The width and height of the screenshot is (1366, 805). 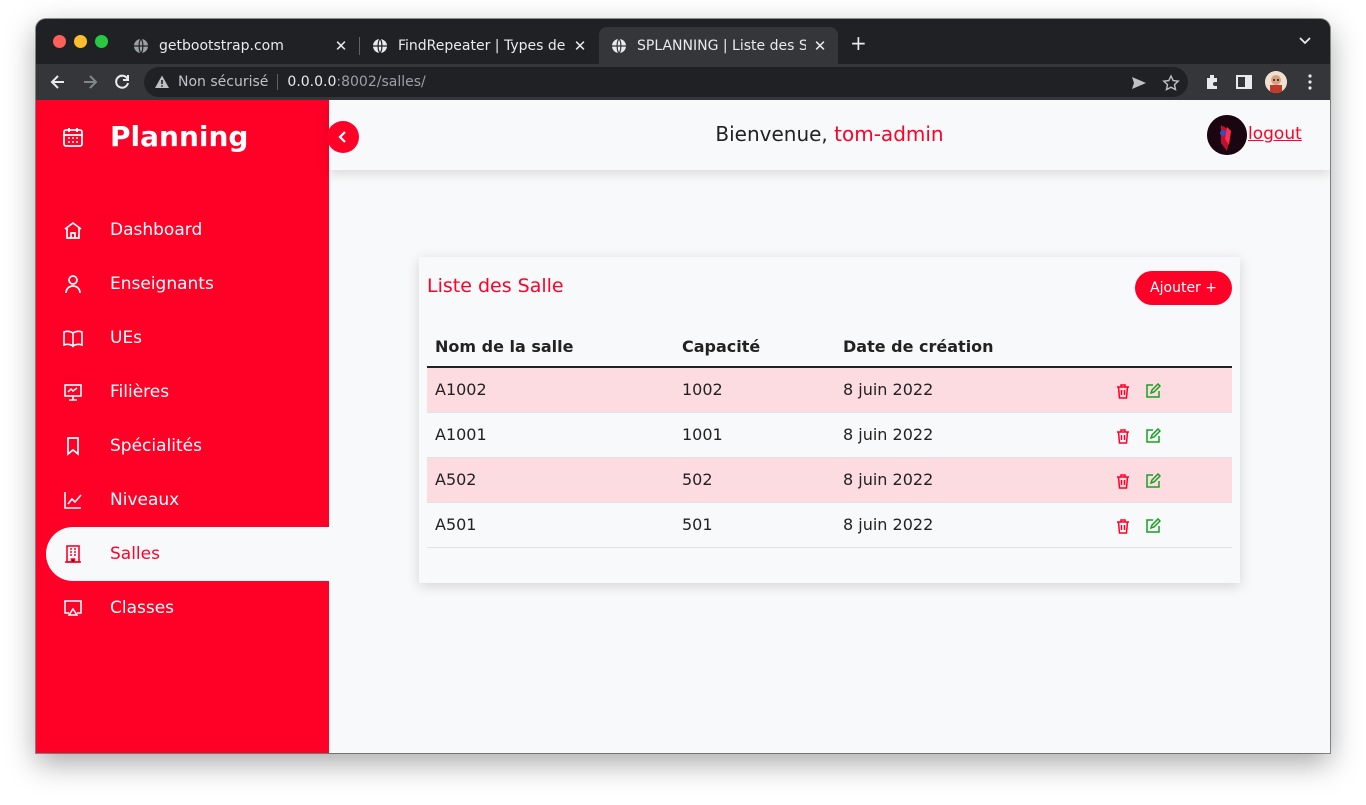 I want to click on username: tom-admin, so click(x=889, y=134).